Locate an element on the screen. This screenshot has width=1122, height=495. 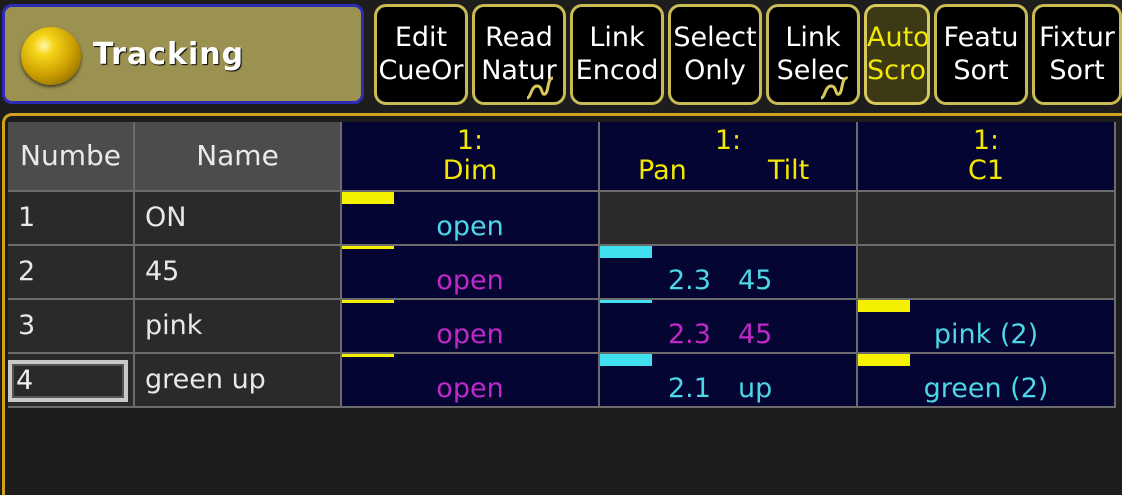
c1-value-cell: pink (2) is located at coordinates (987, 327).